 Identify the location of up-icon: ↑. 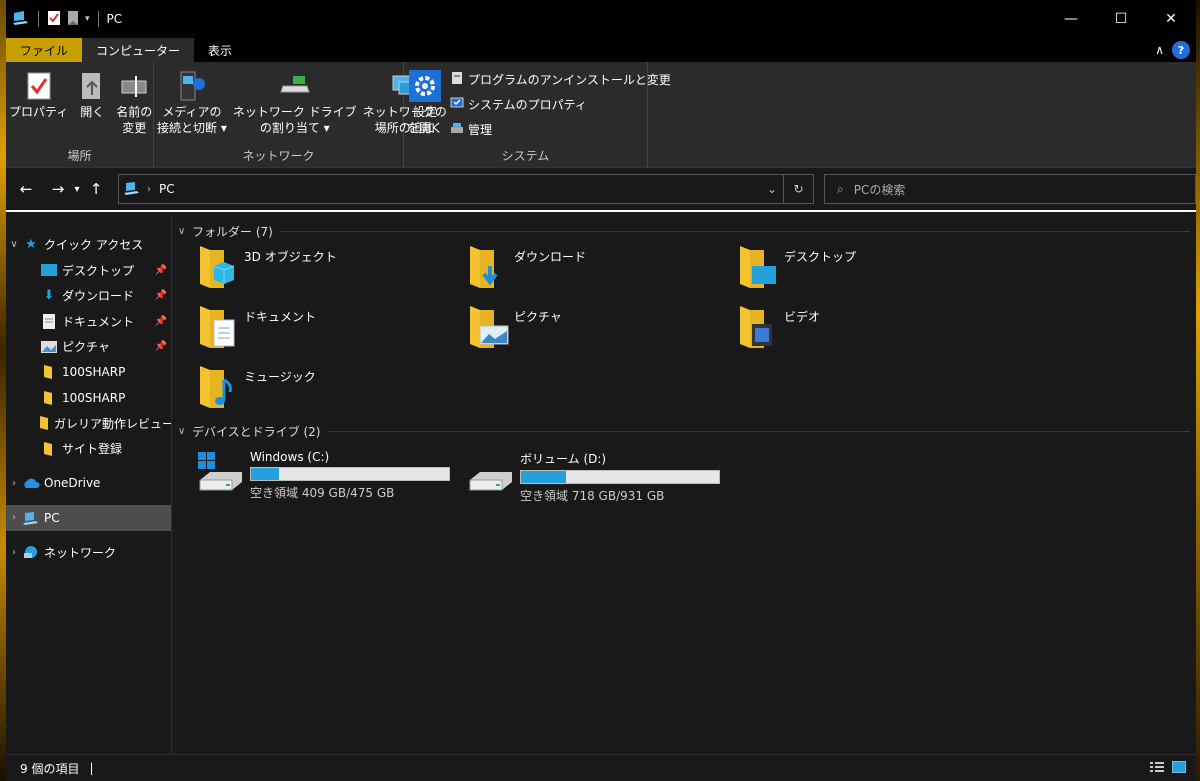
(96, 189).